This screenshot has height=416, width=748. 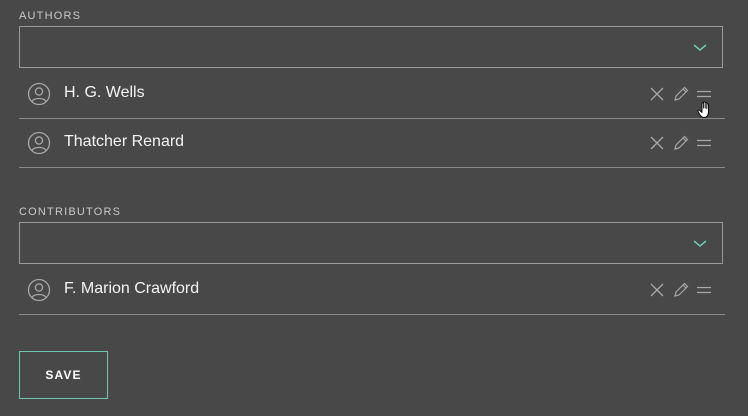 What do you see at coordinates (372, 290) in the screenshot?
I see `contributor-row-f-marion-crawford: F. Marion Crawford` at bounding box center [372, 290].